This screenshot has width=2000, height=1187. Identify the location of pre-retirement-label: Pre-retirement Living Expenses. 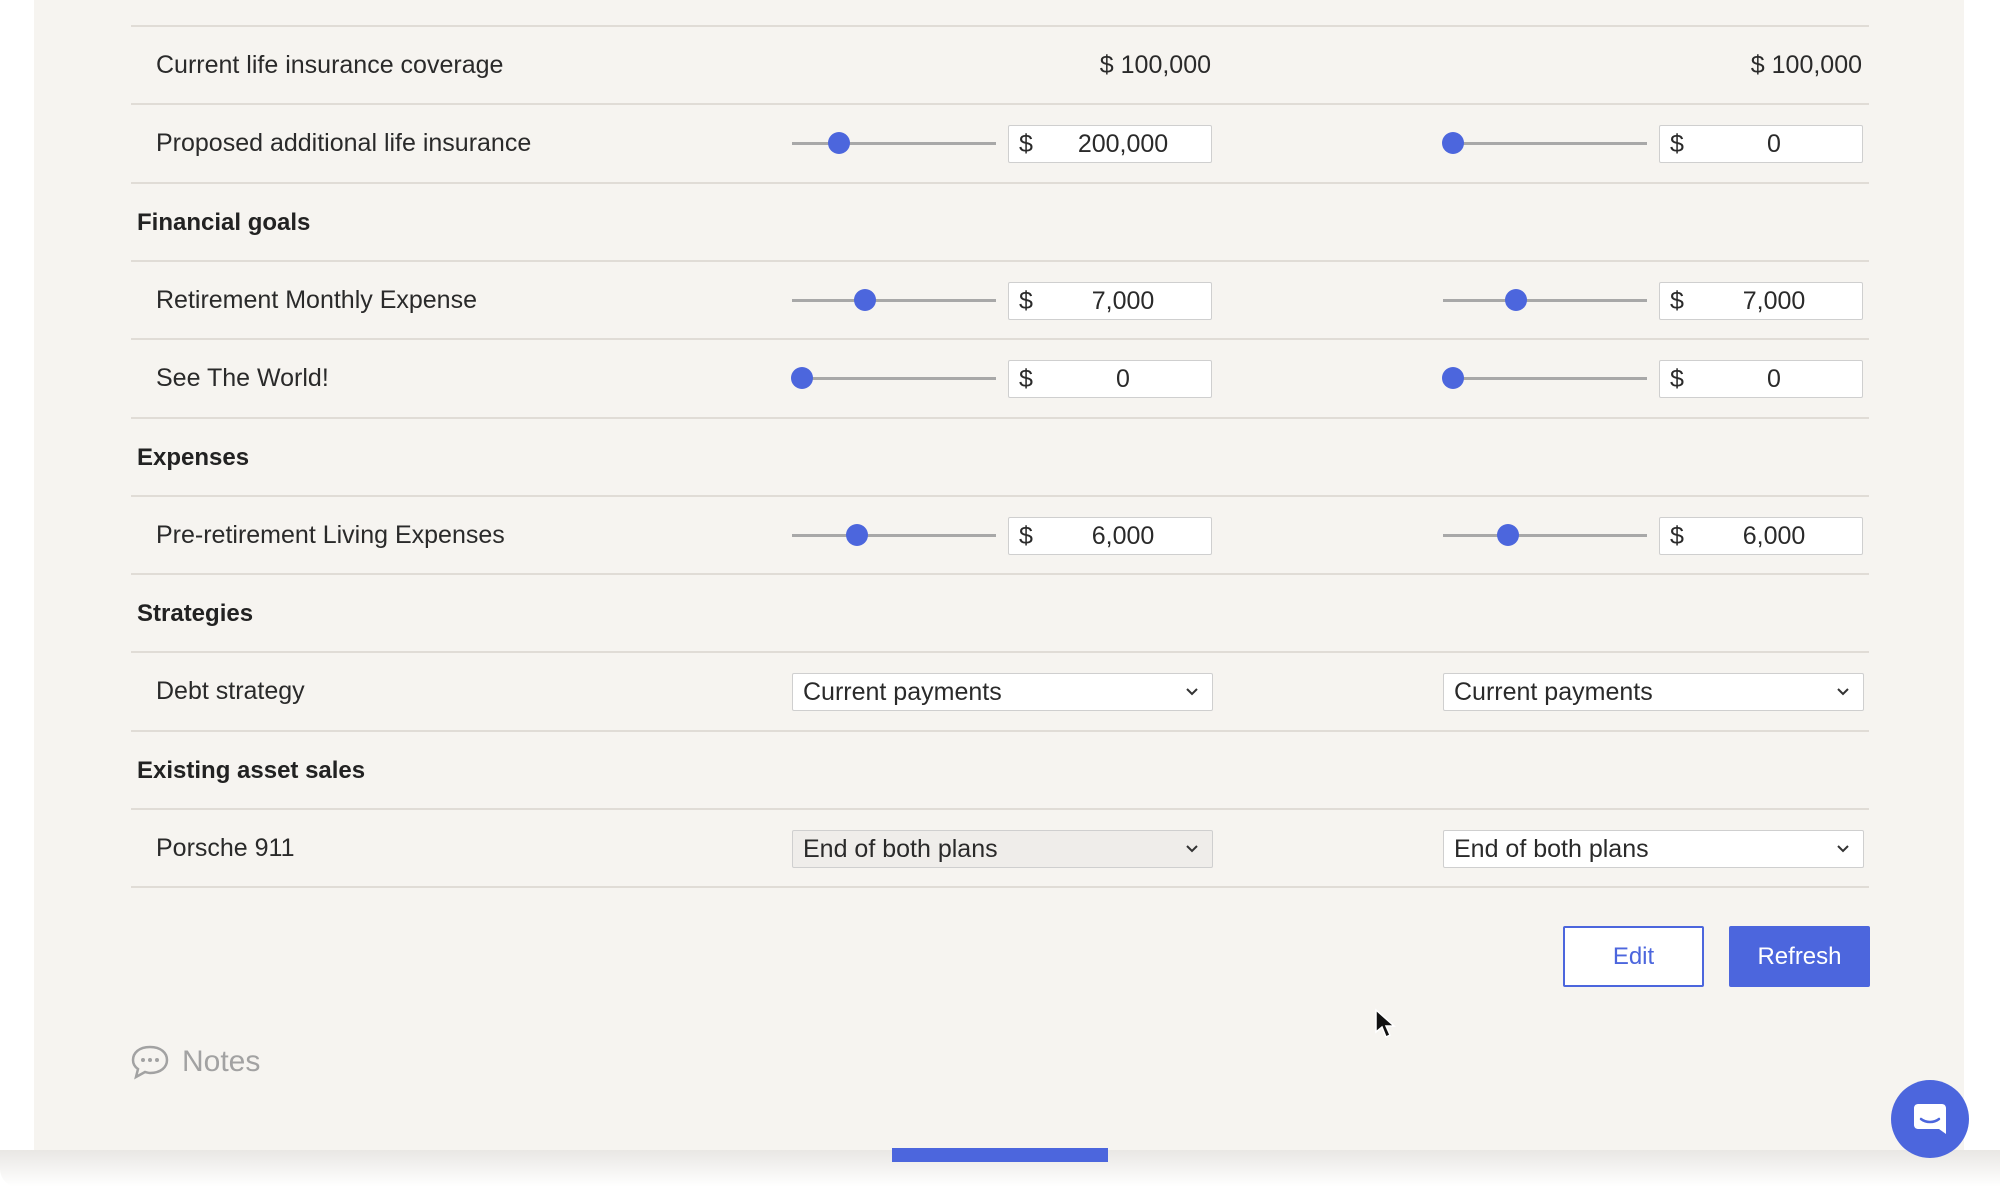
(330, 535).